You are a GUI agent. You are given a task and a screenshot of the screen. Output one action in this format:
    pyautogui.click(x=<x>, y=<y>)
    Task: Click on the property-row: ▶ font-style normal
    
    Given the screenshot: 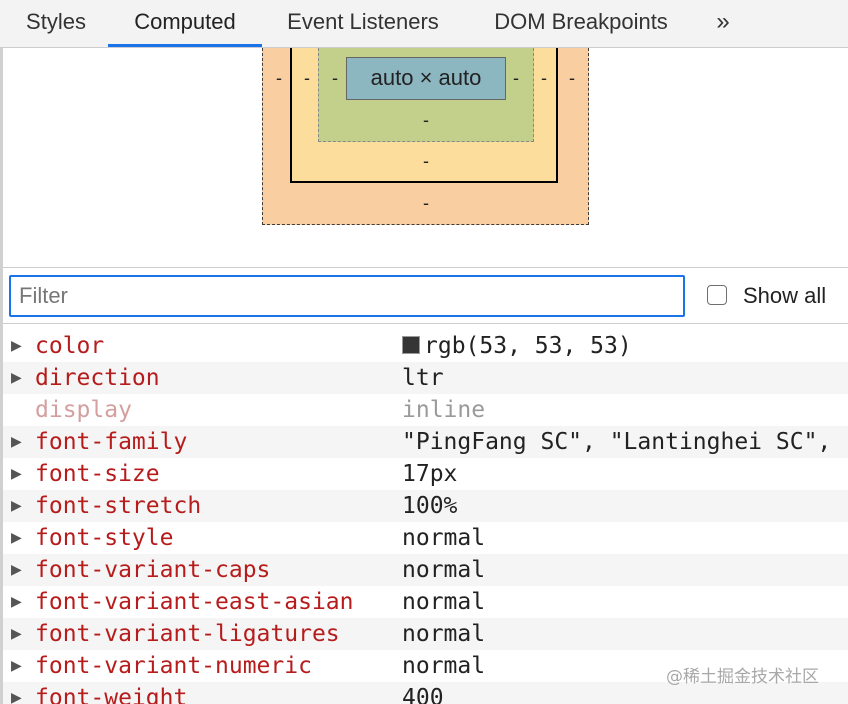 What is the action you would take?
    pyautogui.click(x=425, y=538)
    